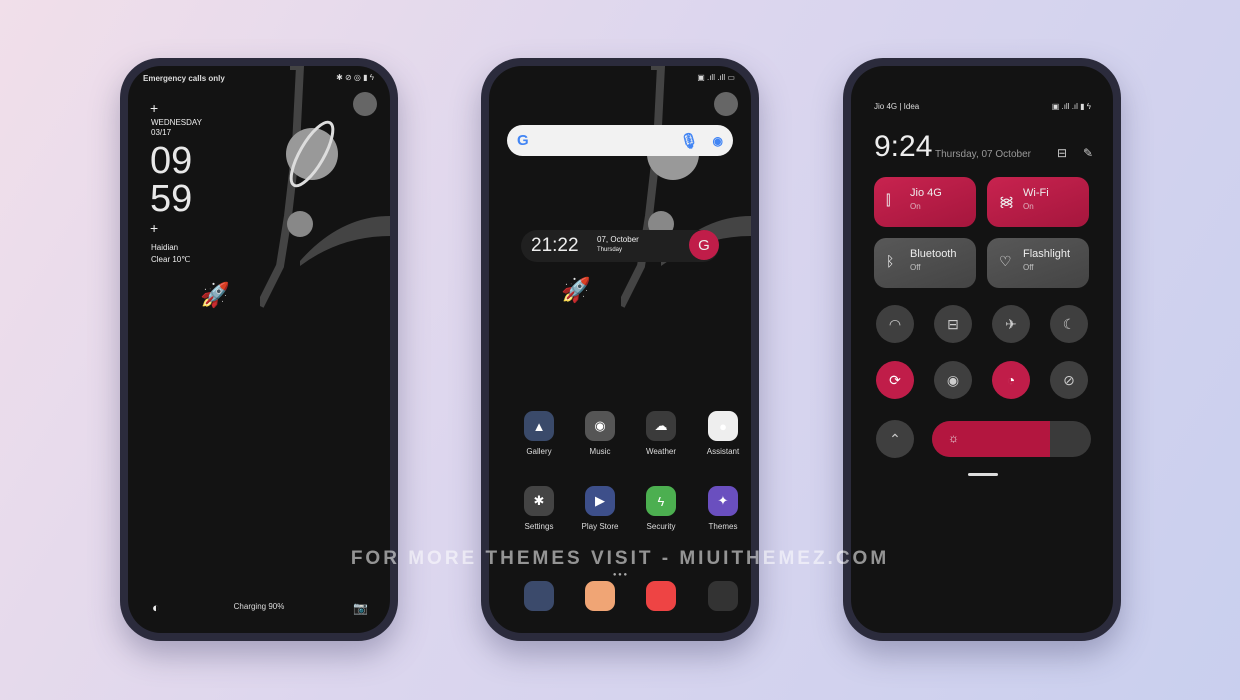 The image size is (1240, 700). I want to click on app-settings: ✱ Settings, so click(539, 508).